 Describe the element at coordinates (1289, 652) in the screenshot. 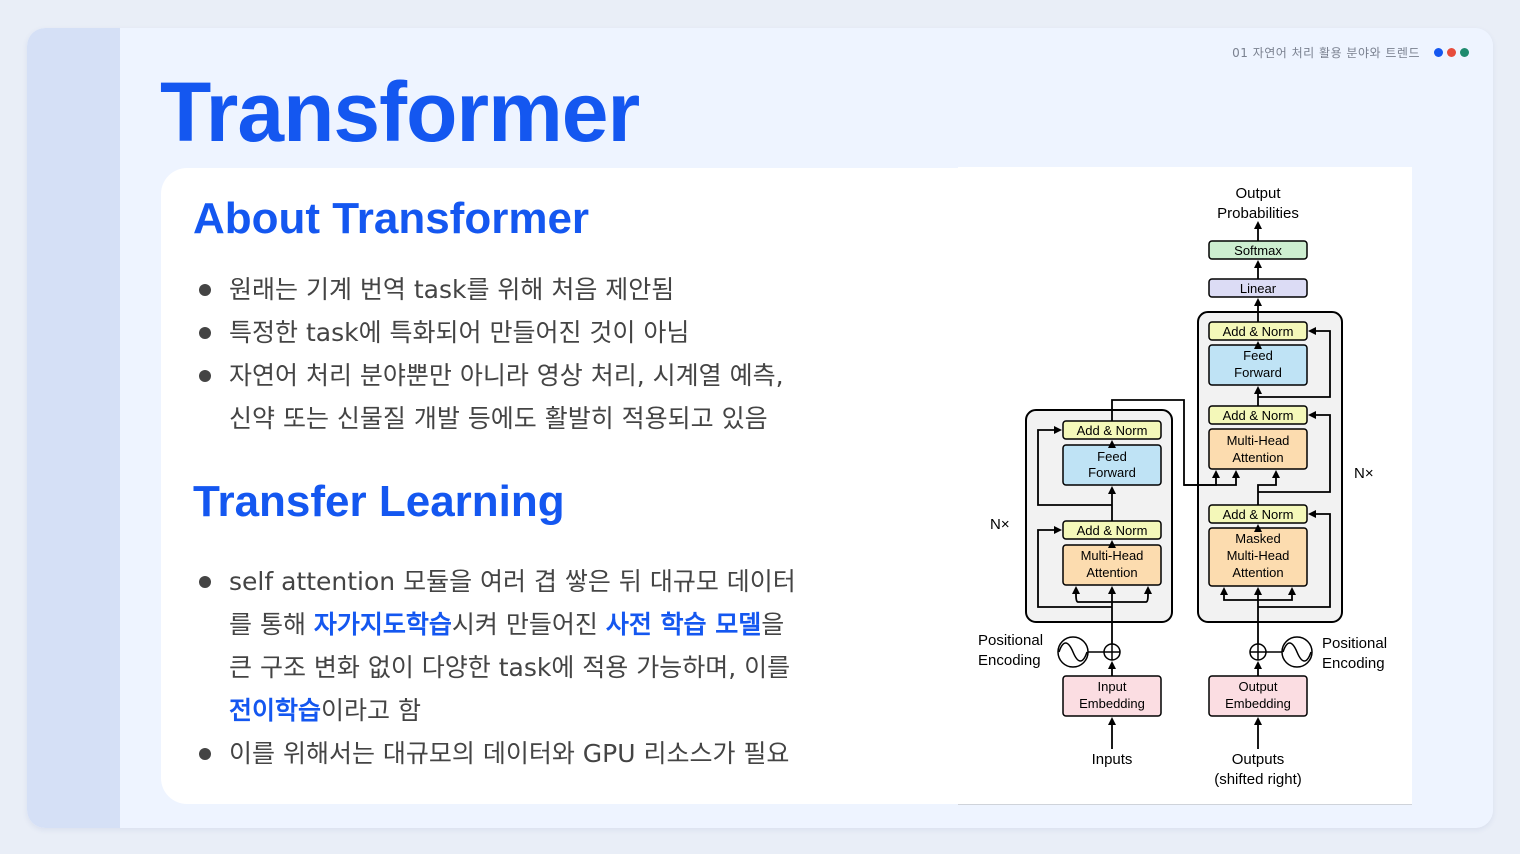

I see `decoder-positional-wave-icon` at that location.